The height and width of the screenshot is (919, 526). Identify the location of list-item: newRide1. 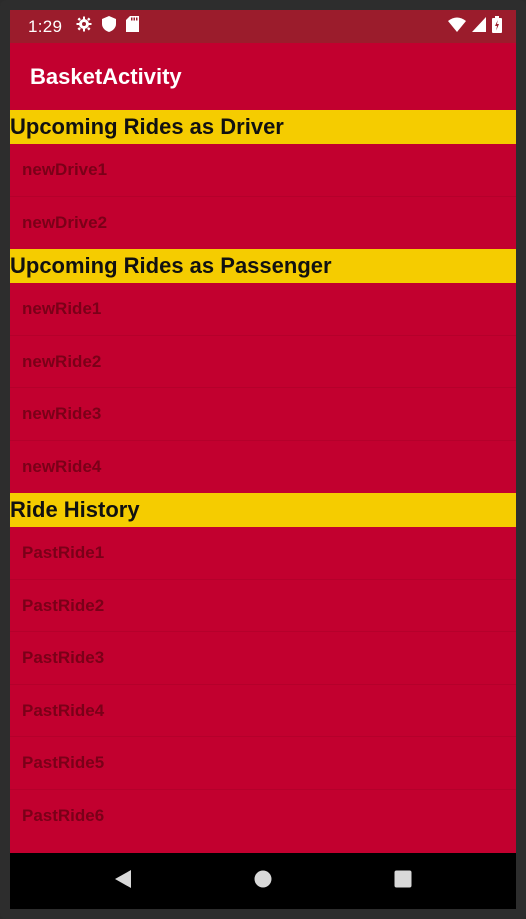
(263, 309).